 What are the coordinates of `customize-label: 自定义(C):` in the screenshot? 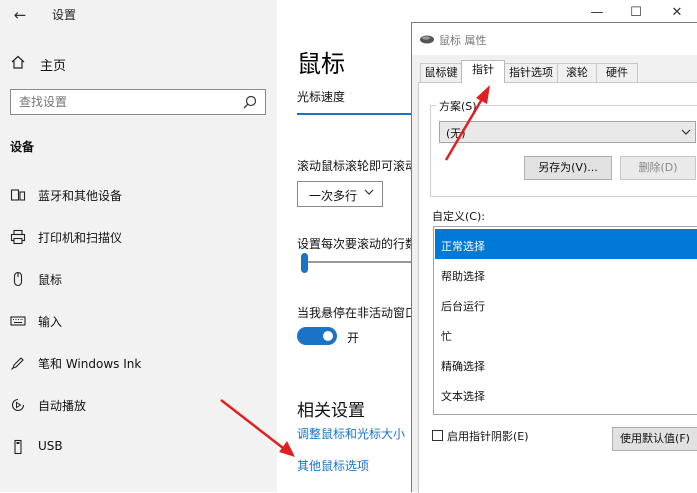 It's located at (458, 216).